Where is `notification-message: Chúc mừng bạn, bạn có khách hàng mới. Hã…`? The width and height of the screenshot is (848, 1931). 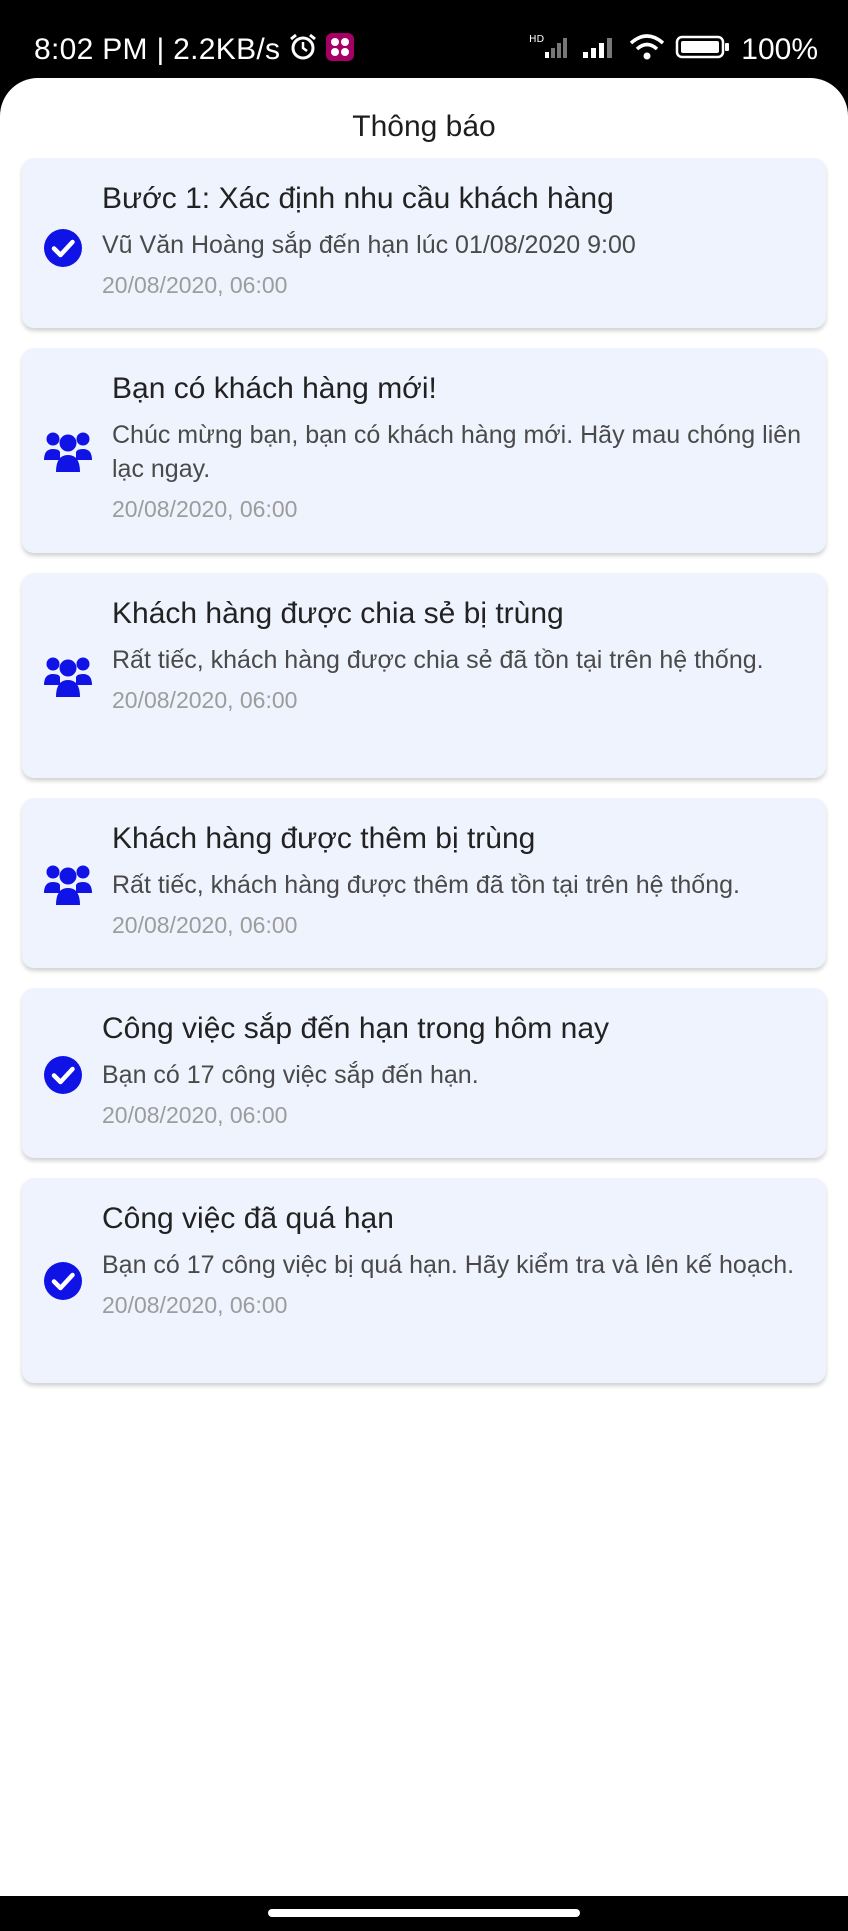 notification-message: Chúc mừng bạn, bạn có khách hàng mới. Hã… is located at coordinates (457, 452).